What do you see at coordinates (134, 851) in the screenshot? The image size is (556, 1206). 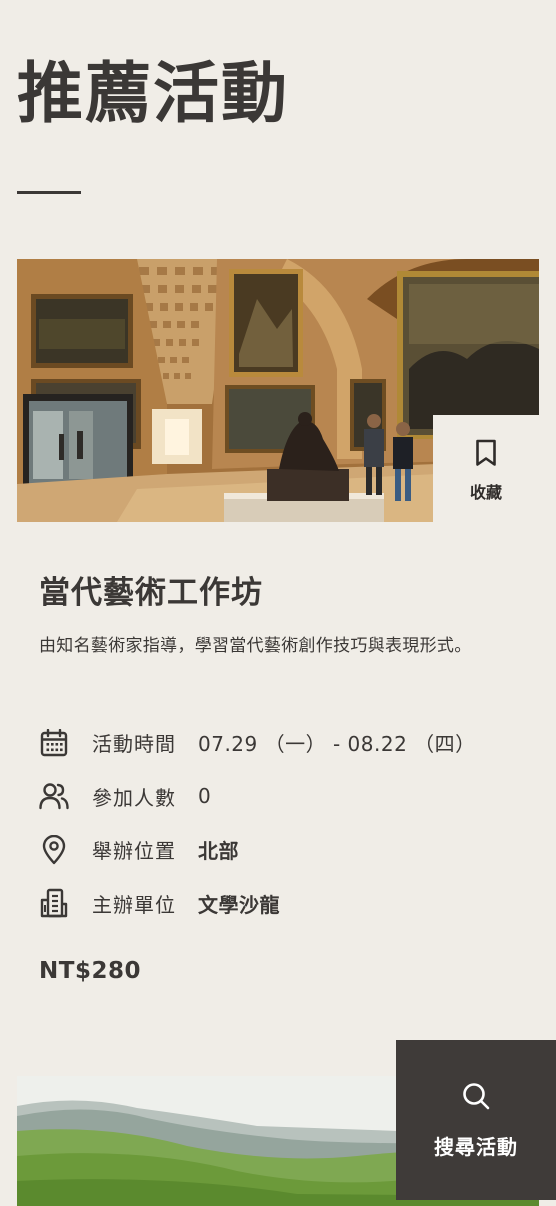 I see `info-label: 舉辦位置` at bounding box center [134, 851].